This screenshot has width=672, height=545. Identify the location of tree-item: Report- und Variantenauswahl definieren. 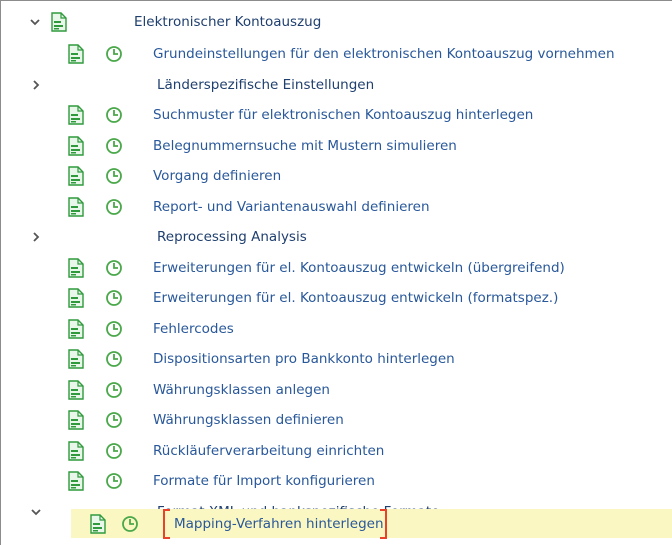
(336, 207).